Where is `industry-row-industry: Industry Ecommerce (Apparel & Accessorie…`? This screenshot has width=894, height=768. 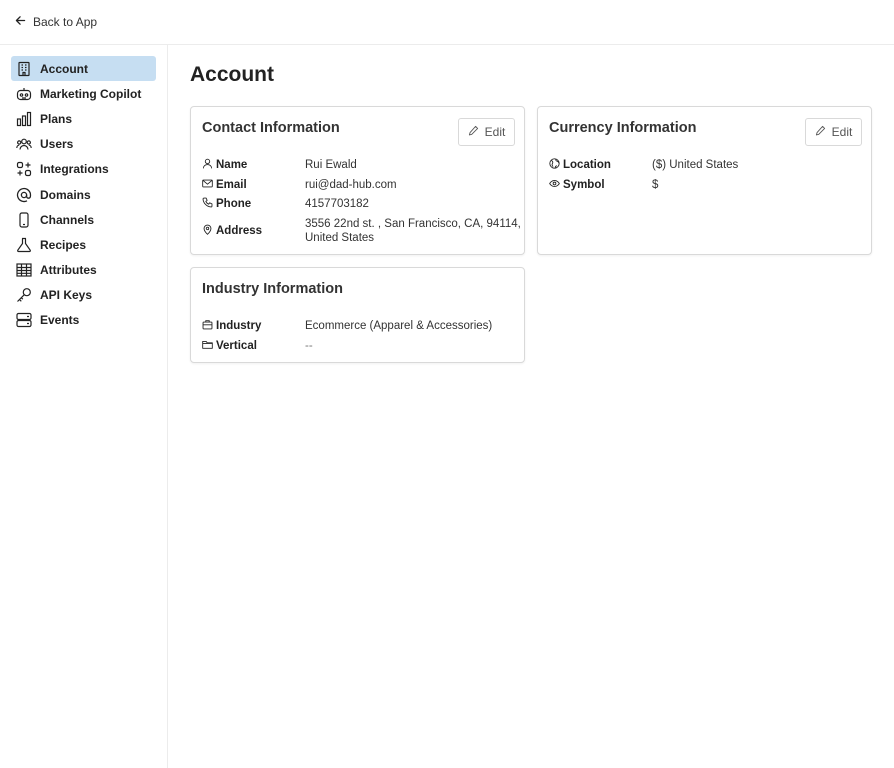
industry-row-industry: Industry Ecommerce (Apparel & Accessorie… is located at coordinates (347, 326).